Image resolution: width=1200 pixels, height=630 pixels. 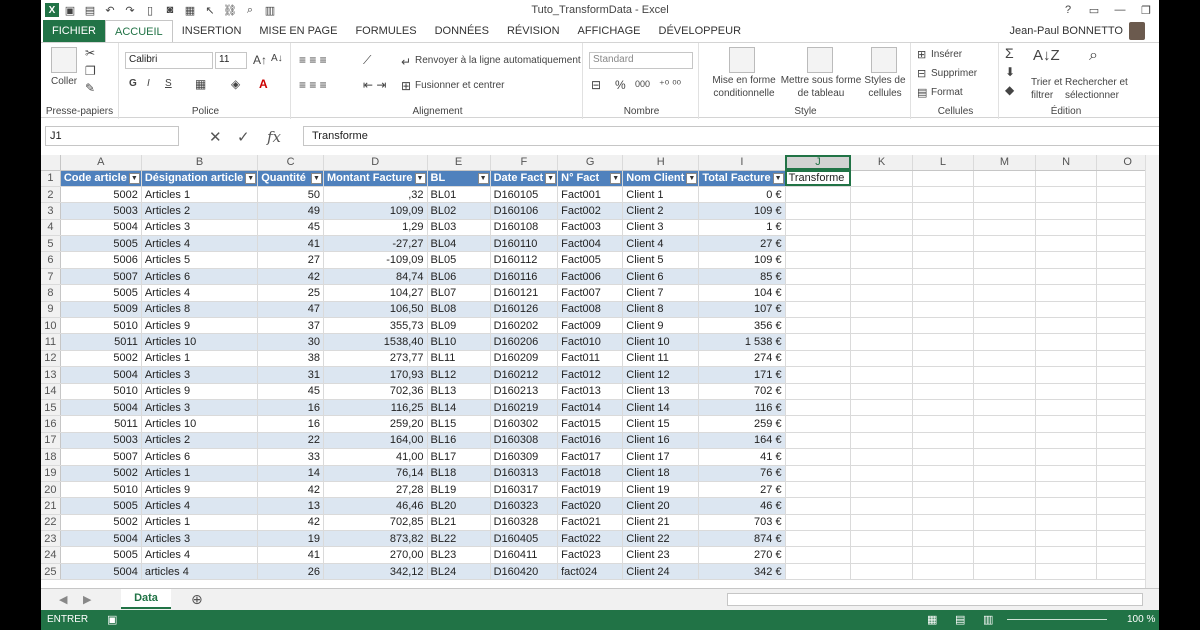 I want to click on row-header: 24, so click(x=51, y=555).